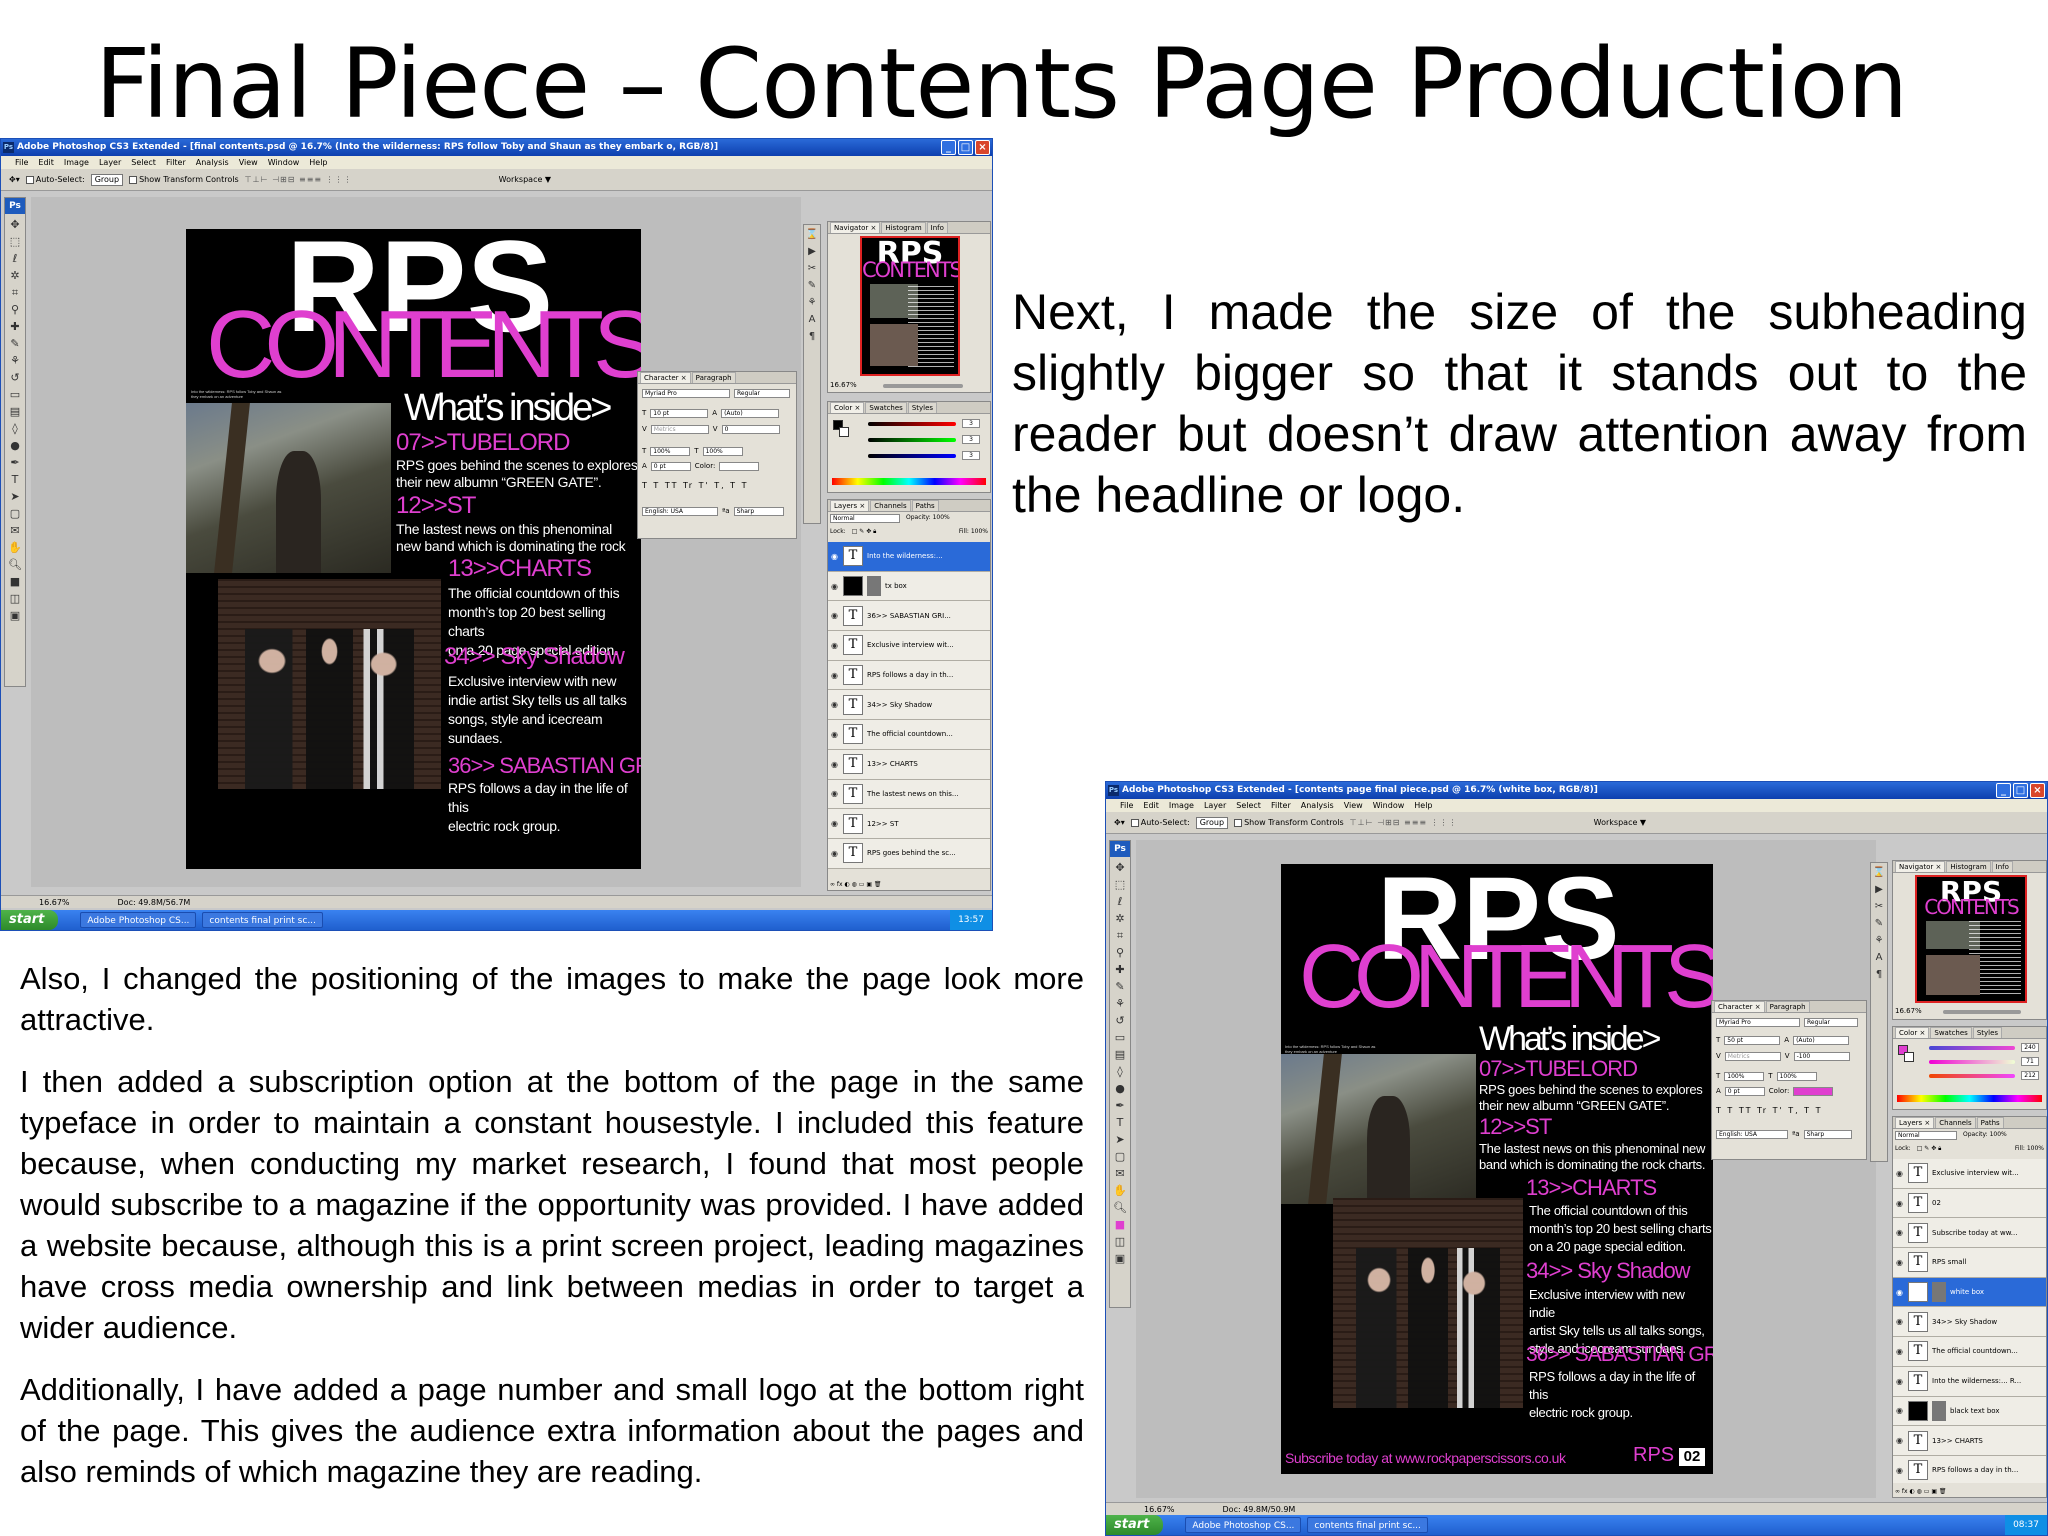  Describe the element at coordinates (910, 306) in the screenshot. I see `navigator-thumbnail: RPS CONTENTS` at that location.